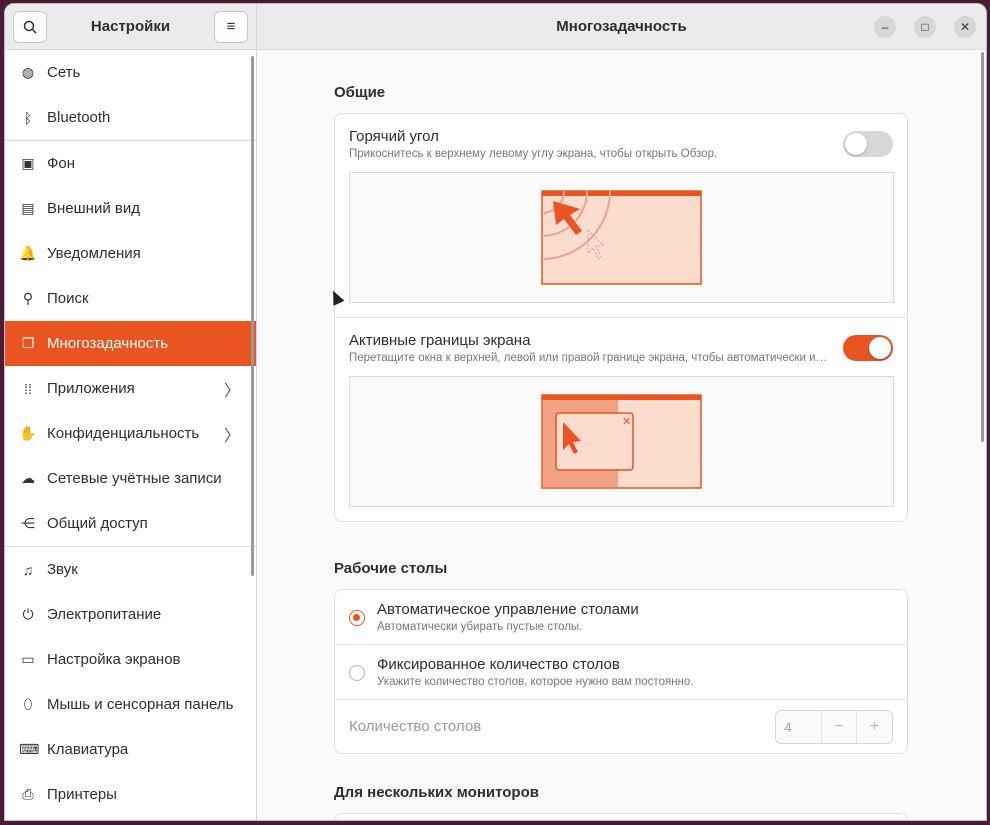  What do you see at coordinates (28, 704) in the screenshot?
I see `mouse-icon: ⬯` at bounding box center [28, 704].